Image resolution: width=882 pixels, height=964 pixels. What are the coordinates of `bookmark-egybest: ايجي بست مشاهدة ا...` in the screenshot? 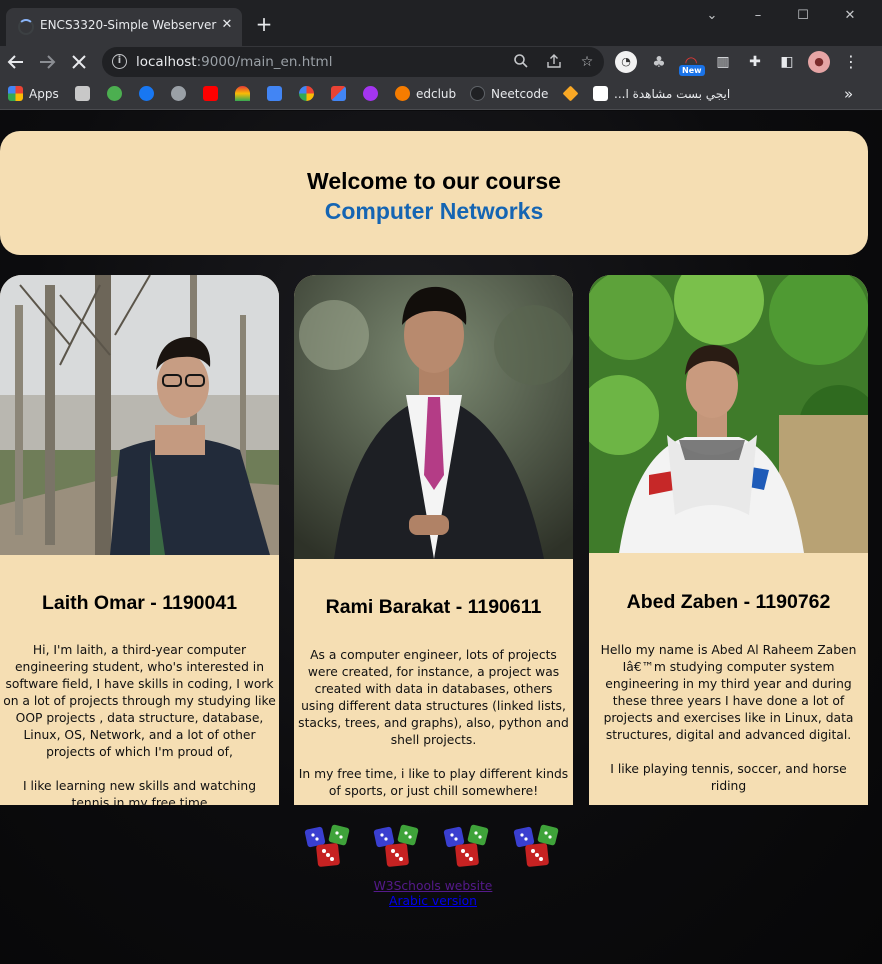 It's located at (661, 94).